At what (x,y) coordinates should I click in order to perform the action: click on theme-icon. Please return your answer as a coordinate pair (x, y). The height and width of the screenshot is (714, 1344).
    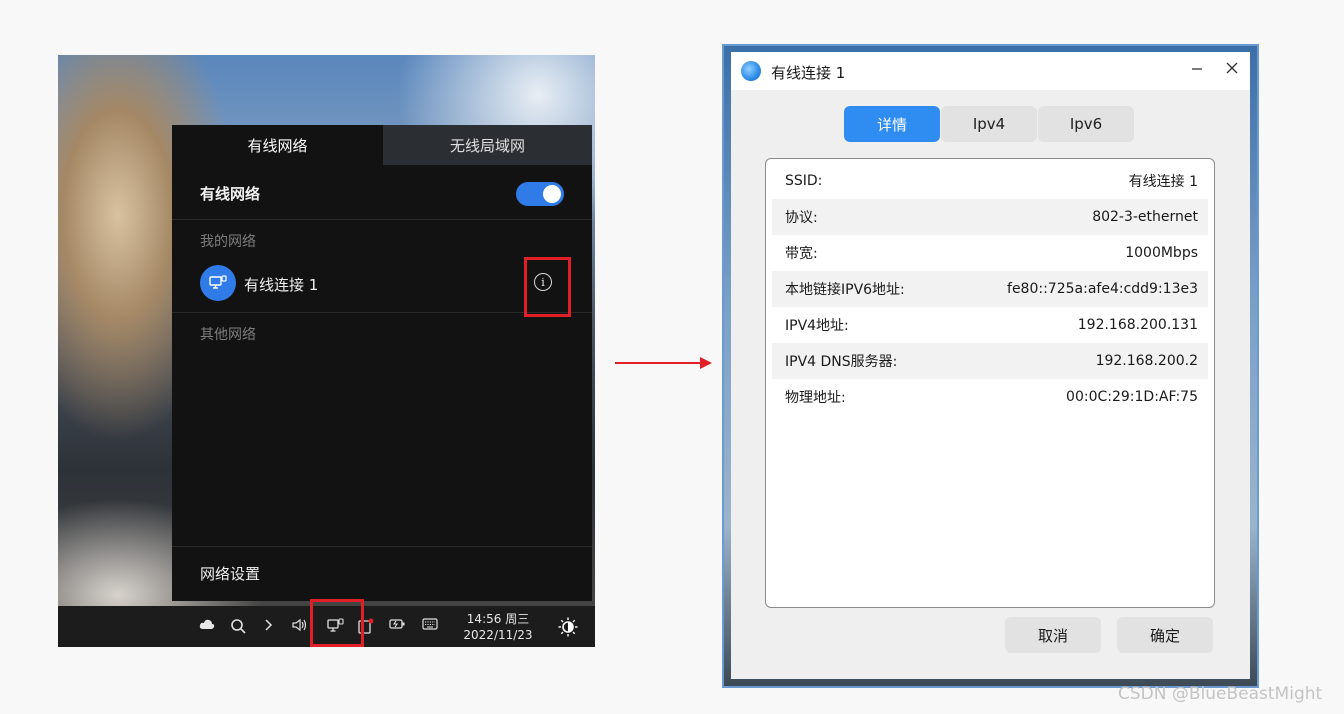
    Looking at the image, I should click on (568, 629).